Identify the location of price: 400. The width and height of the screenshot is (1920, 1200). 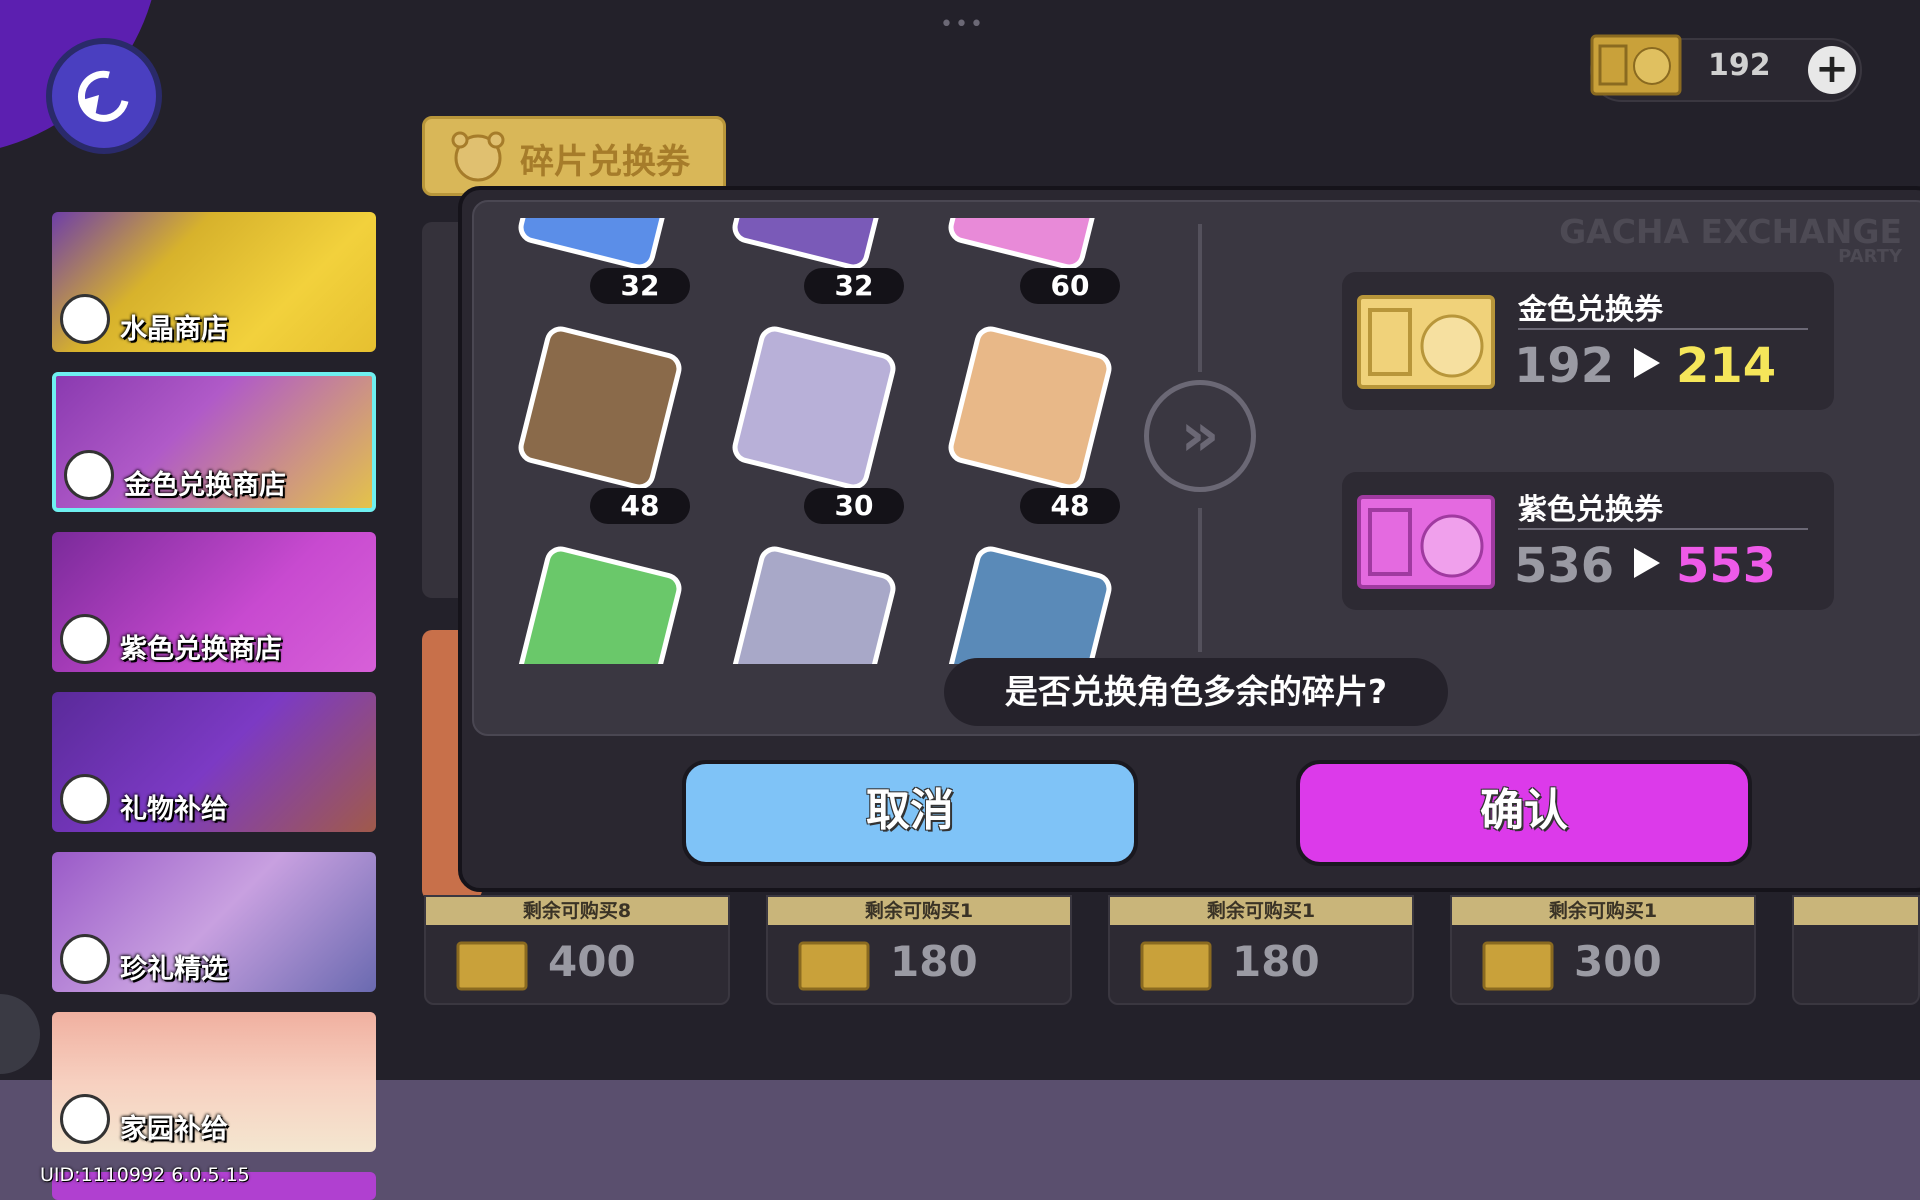
(592, 961).